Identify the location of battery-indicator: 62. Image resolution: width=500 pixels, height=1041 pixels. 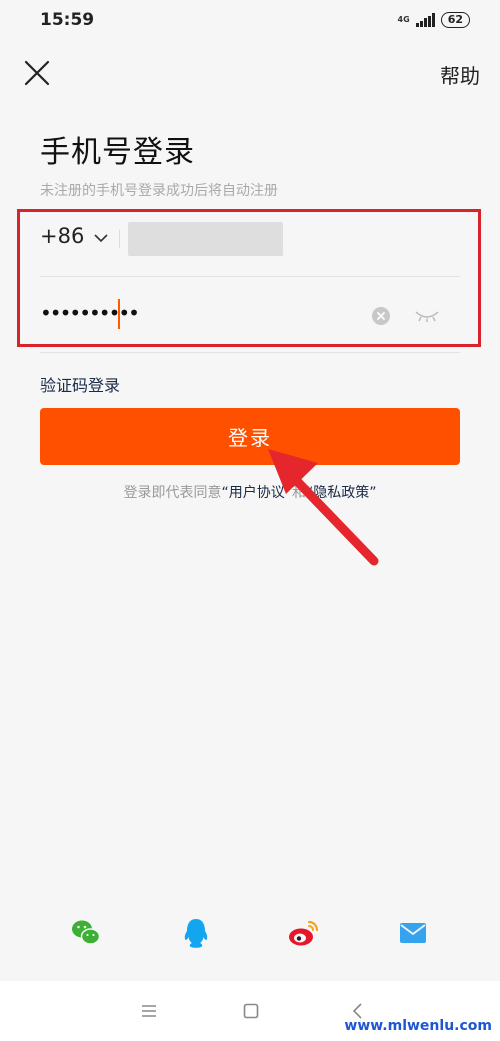
(455, 20).